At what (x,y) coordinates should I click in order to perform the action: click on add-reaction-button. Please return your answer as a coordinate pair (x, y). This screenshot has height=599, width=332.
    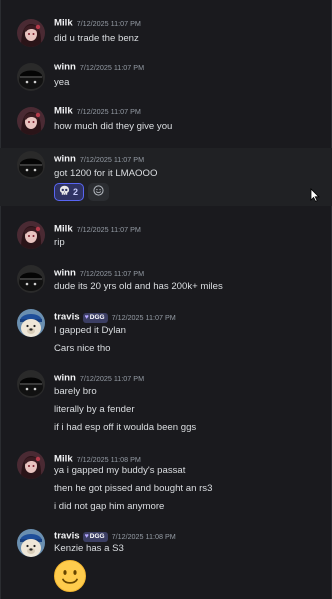
    Looking at the image, I should click on (99, 192).